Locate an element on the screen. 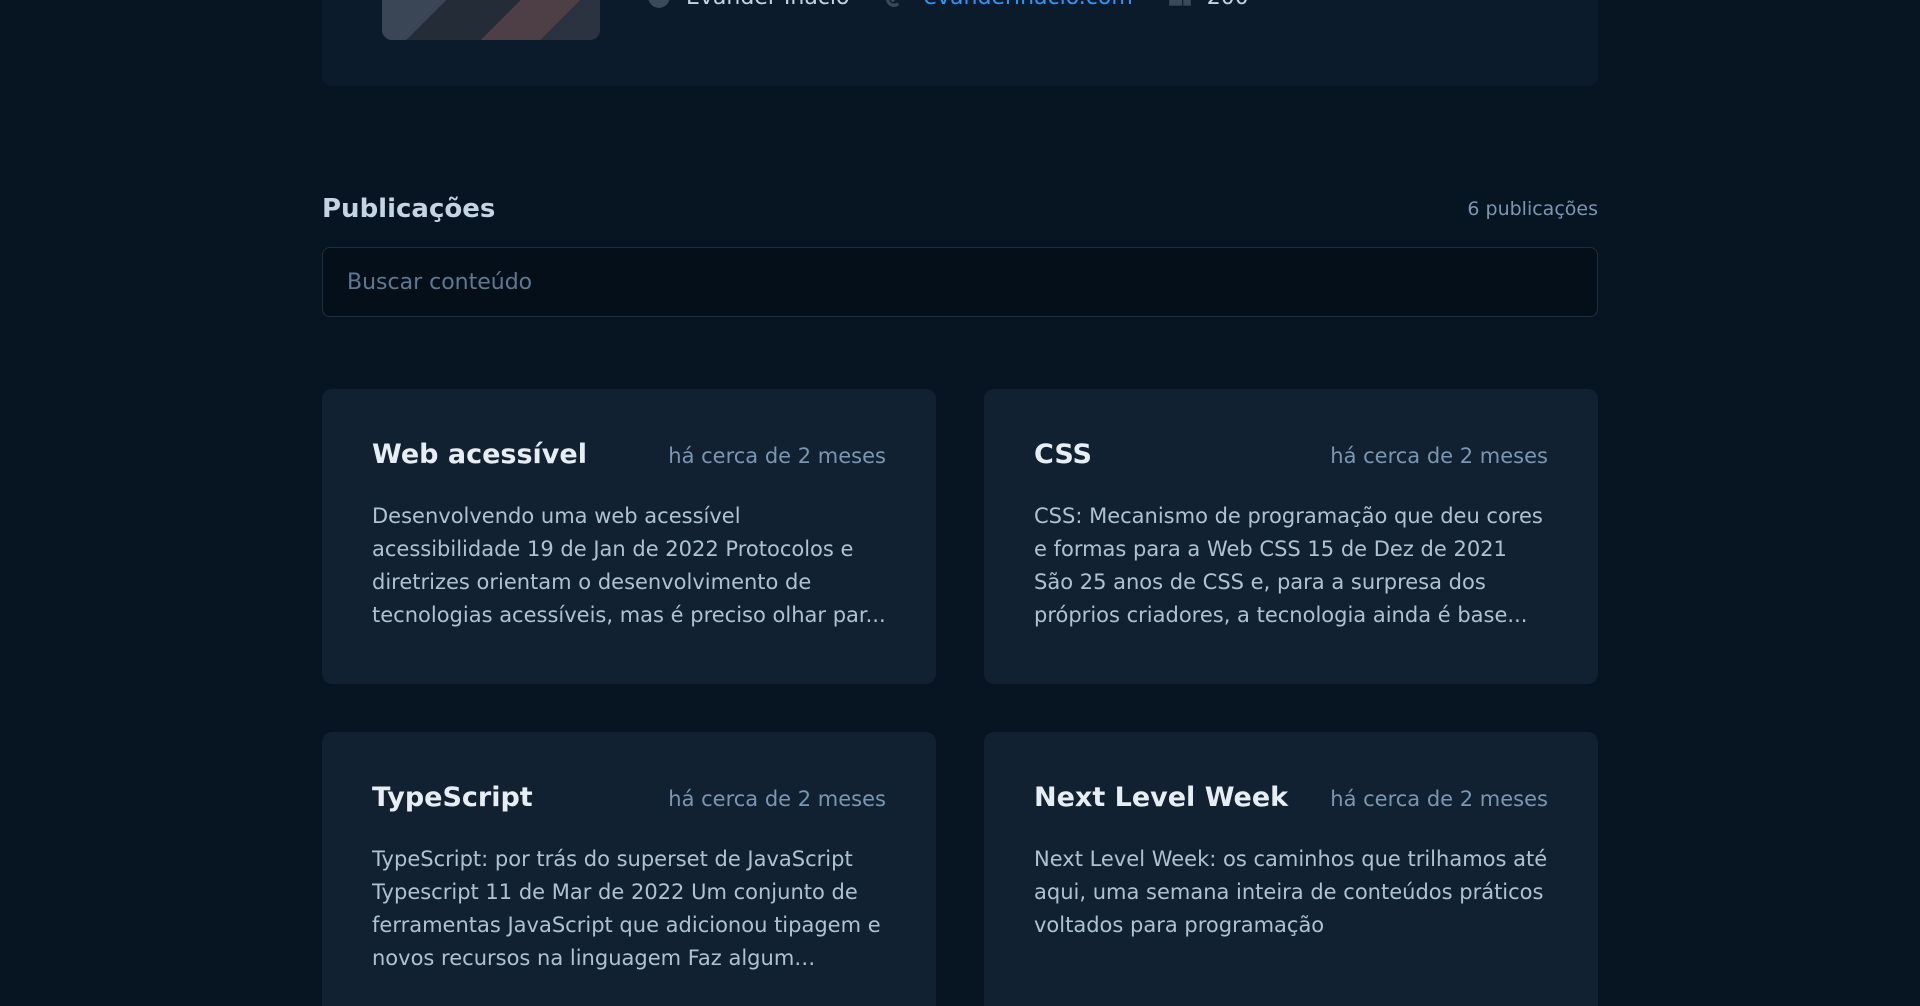 The width and height of the screenshot is (1920, 1006). post-card-header: CSS há cerca de 2 meses is located at coordinates (1291, 454).